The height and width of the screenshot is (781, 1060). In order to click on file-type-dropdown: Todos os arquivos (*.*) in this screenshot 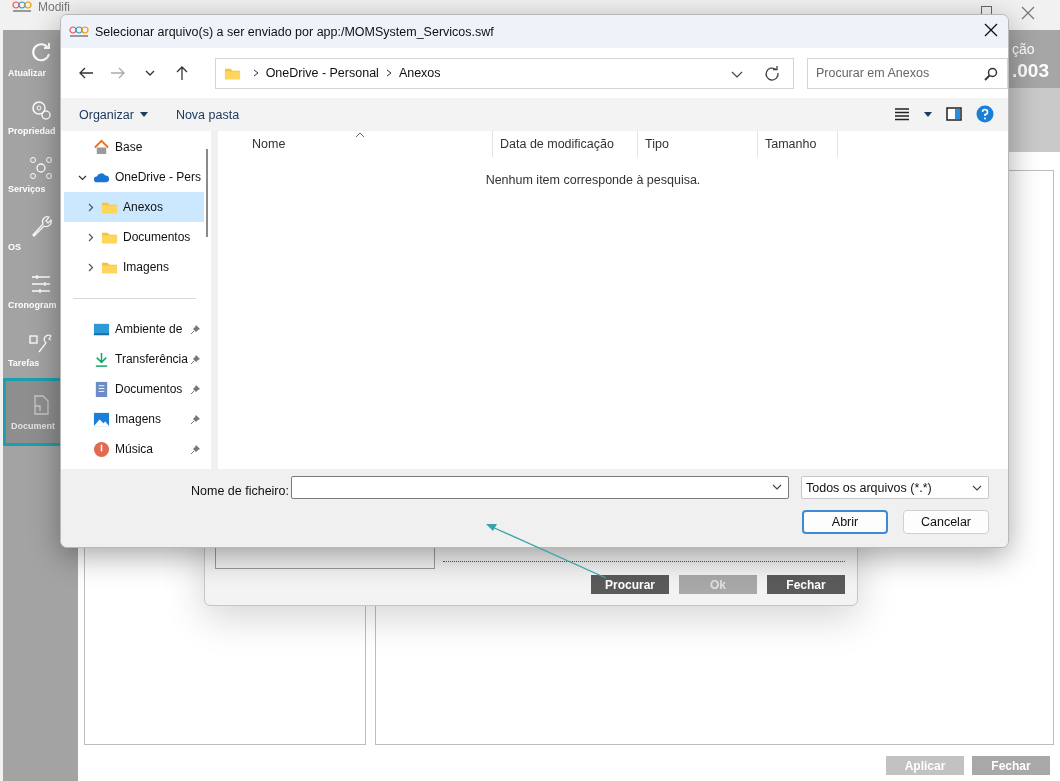, I will do `click(895, 487)`.